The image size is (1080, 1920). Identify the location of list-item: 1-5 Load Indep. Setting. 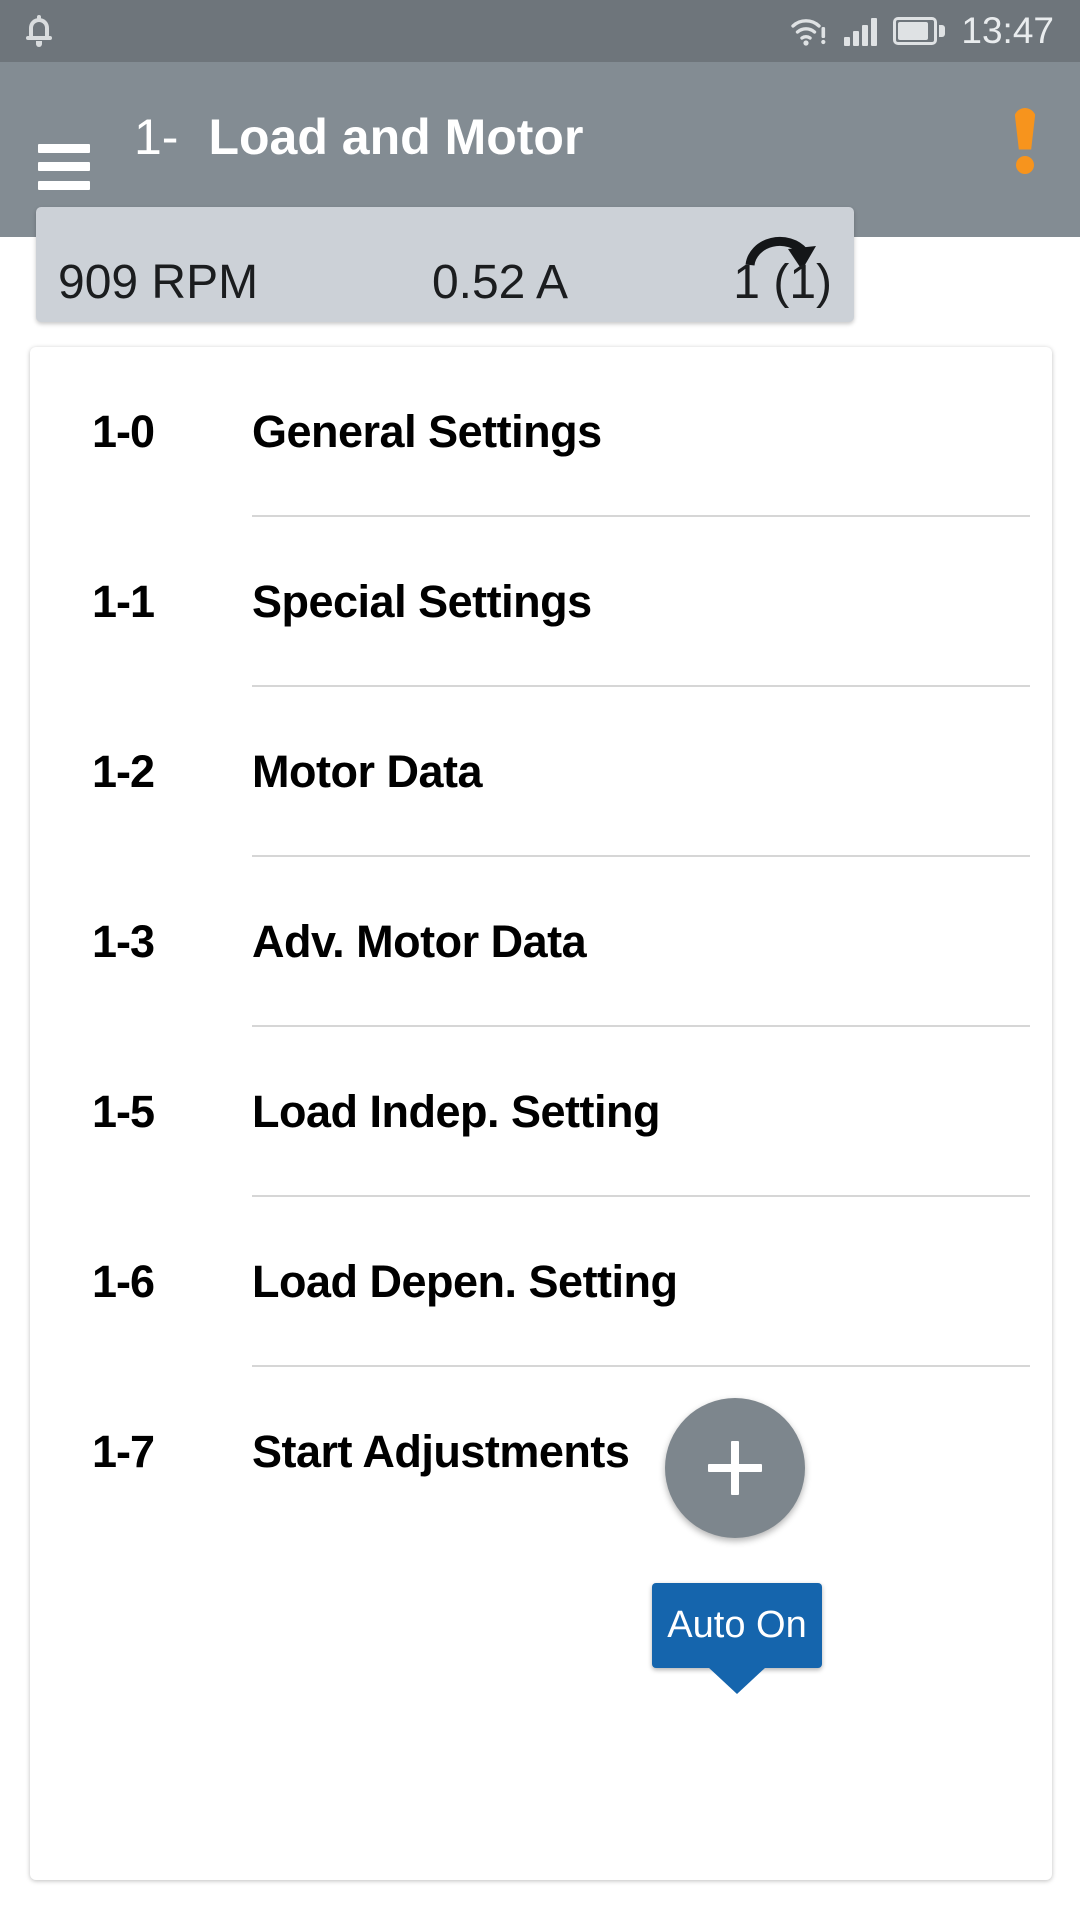
(541, 1112).